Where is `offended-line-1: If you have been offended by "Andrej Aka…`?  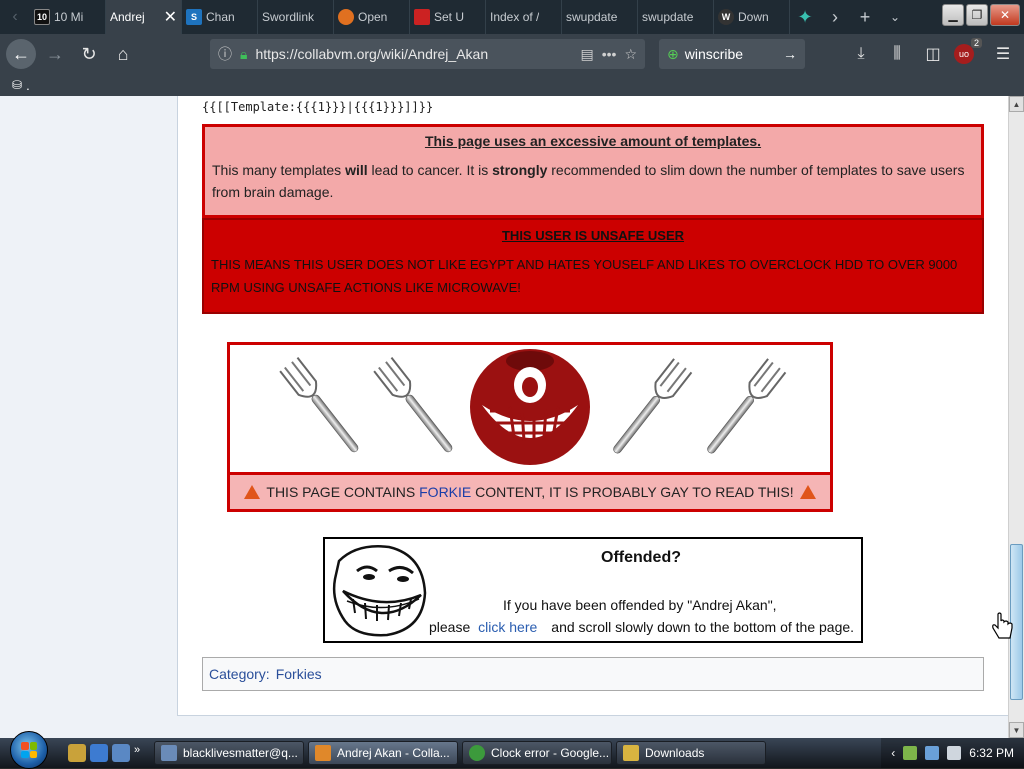
offended-line-1: If you have been offended by "Andrej Aka… is located at coordinates (640, 605).